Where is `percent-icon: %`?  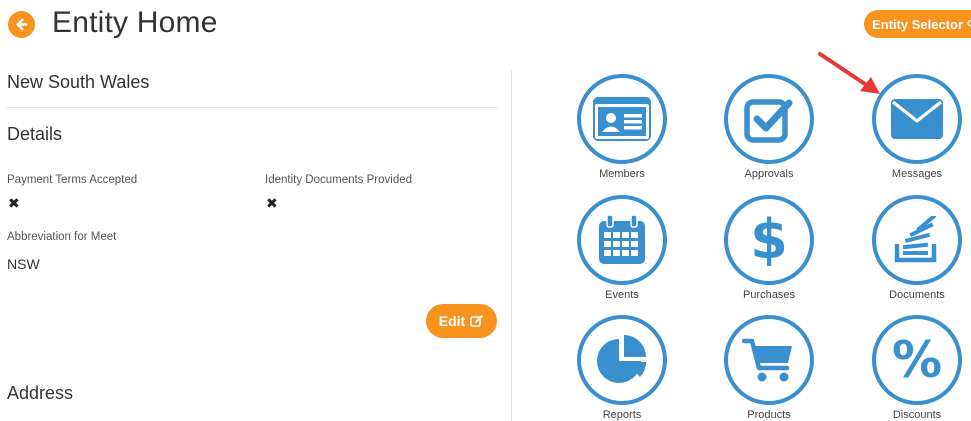 percent-icon: % is located at coordinates (917, 360).